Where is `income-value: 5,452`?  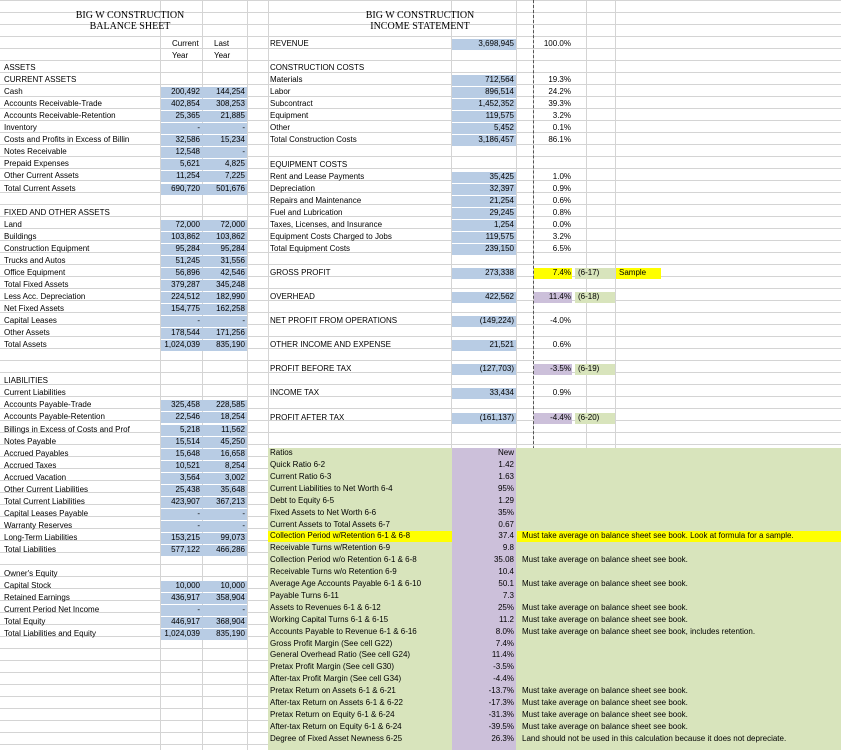
income-value: 5,452 is located at coordinates (483, 127).